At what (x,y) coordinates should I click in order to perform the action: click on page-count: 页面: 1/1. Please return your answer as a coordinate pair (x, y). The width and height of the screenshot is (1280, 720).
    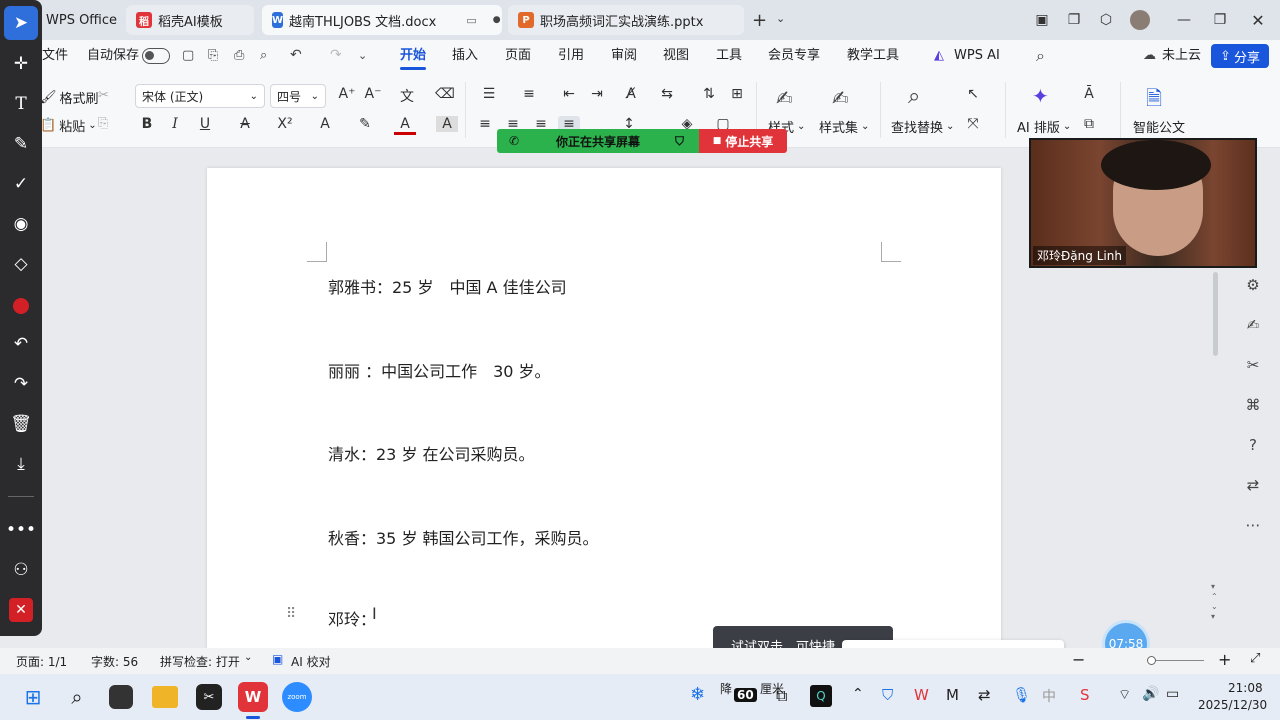
    Looking at the image, I should click on (41, 661).